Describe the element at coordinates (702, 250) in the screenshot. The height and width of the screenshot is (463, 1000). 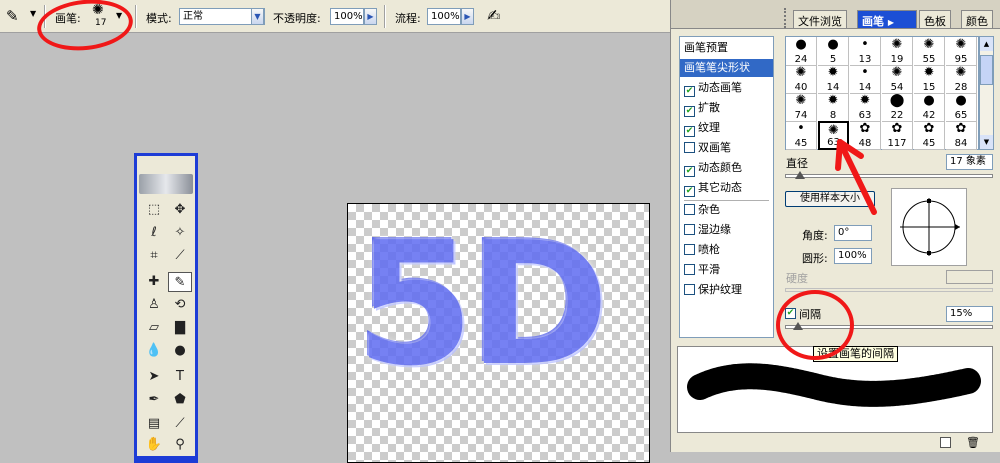
I see `brush-option-airbrush: 喷枪` at that location.